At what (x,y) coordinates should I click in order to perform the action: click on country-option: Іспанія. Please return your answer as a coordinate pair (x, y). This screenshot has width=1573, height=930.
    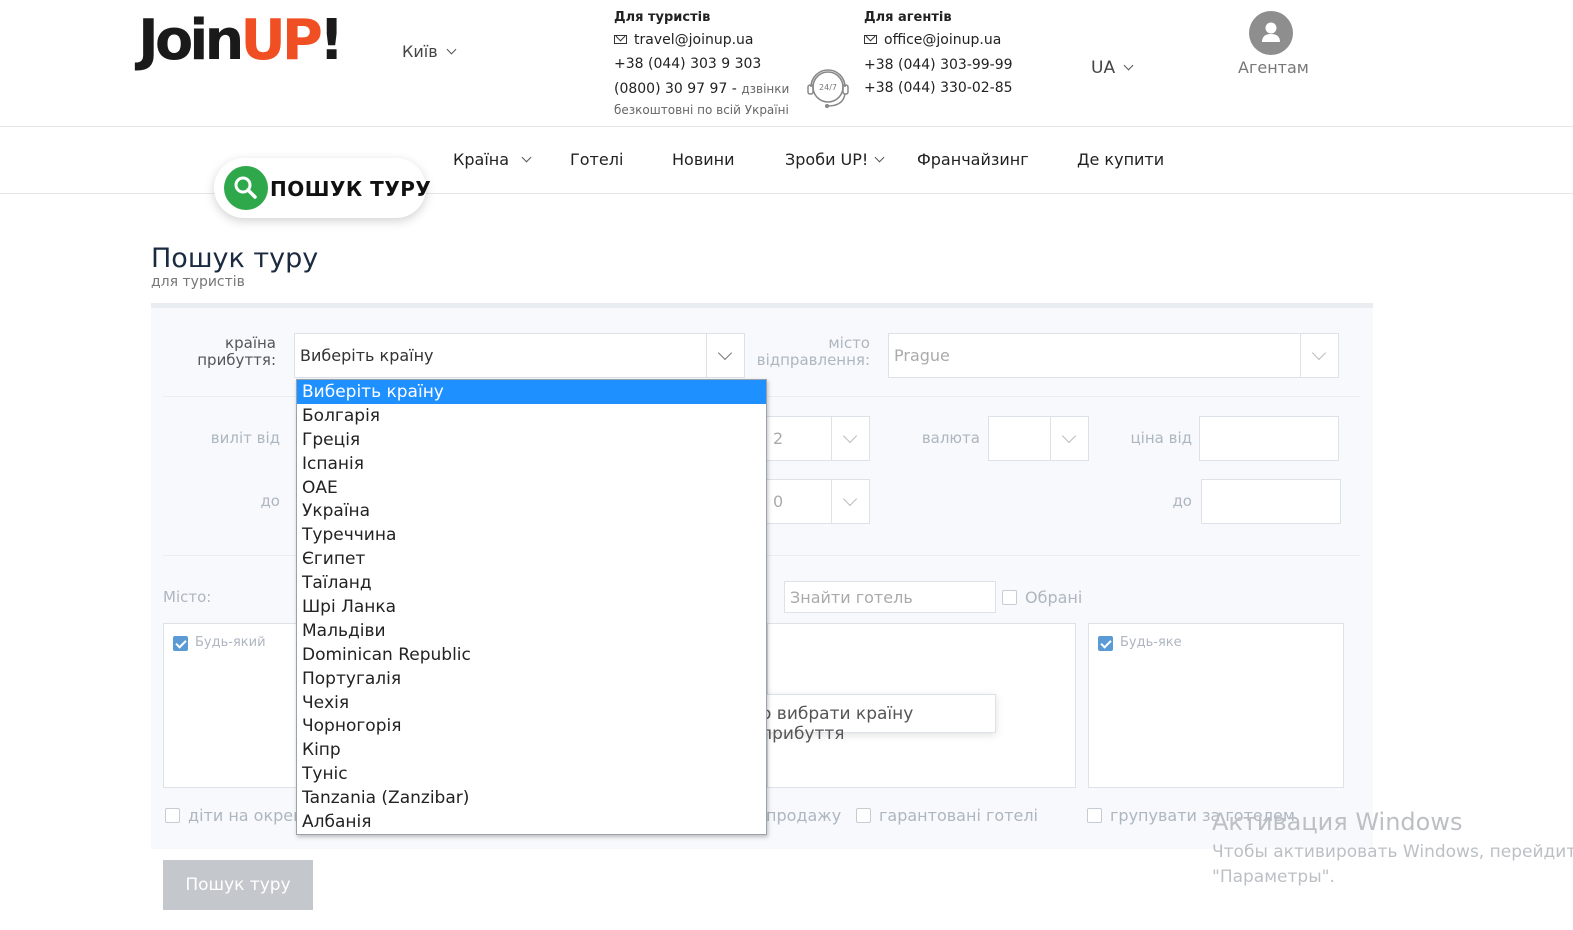
    Looking at the image, I should click on (531, 464).